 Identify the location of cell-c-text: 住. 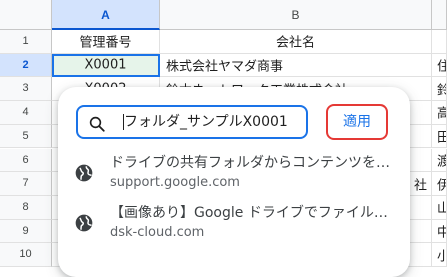
(441, 65).